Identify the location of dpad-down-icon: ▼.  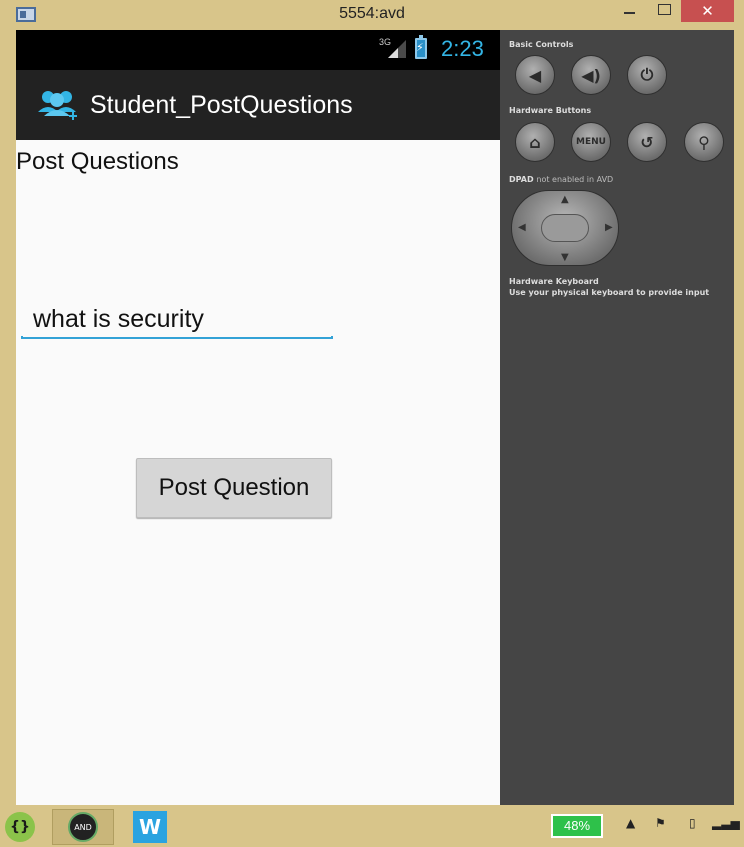
(565, 257).